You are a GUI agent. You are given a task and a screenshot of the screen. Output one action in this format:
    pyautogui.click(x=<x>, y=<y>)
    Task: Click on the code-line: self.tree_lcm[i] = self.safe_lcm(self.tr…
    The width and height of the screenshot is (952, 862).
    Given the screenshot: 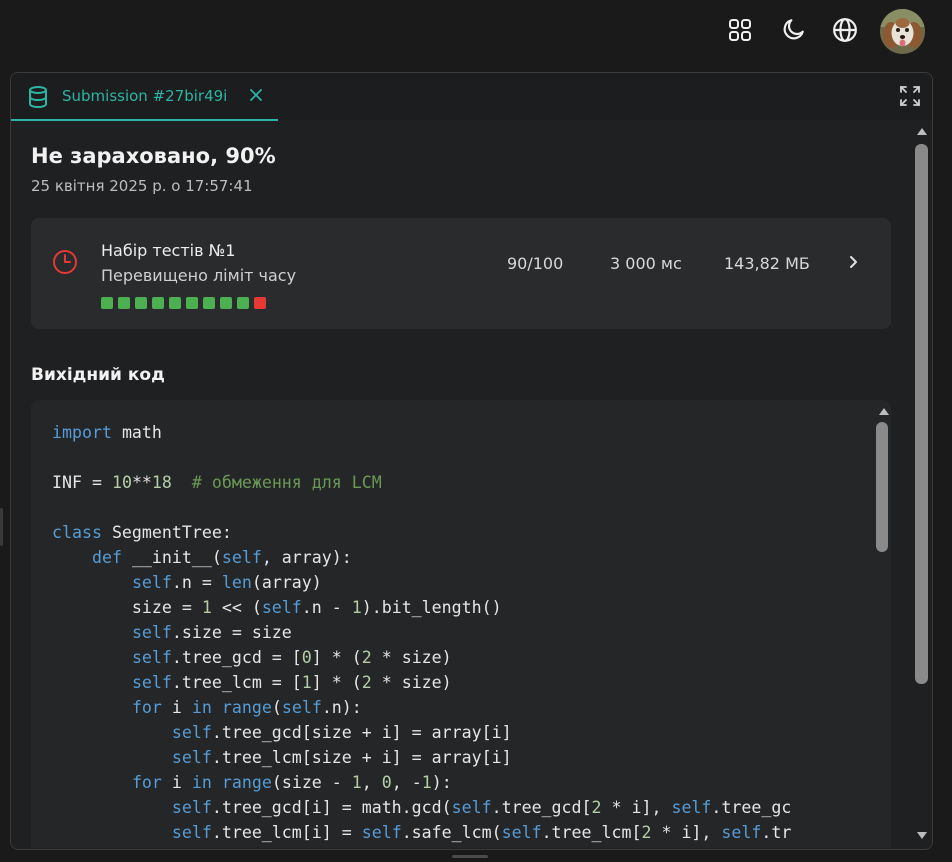 What is the action you would take?
    pyautogui.click(x=481, y=832)
    